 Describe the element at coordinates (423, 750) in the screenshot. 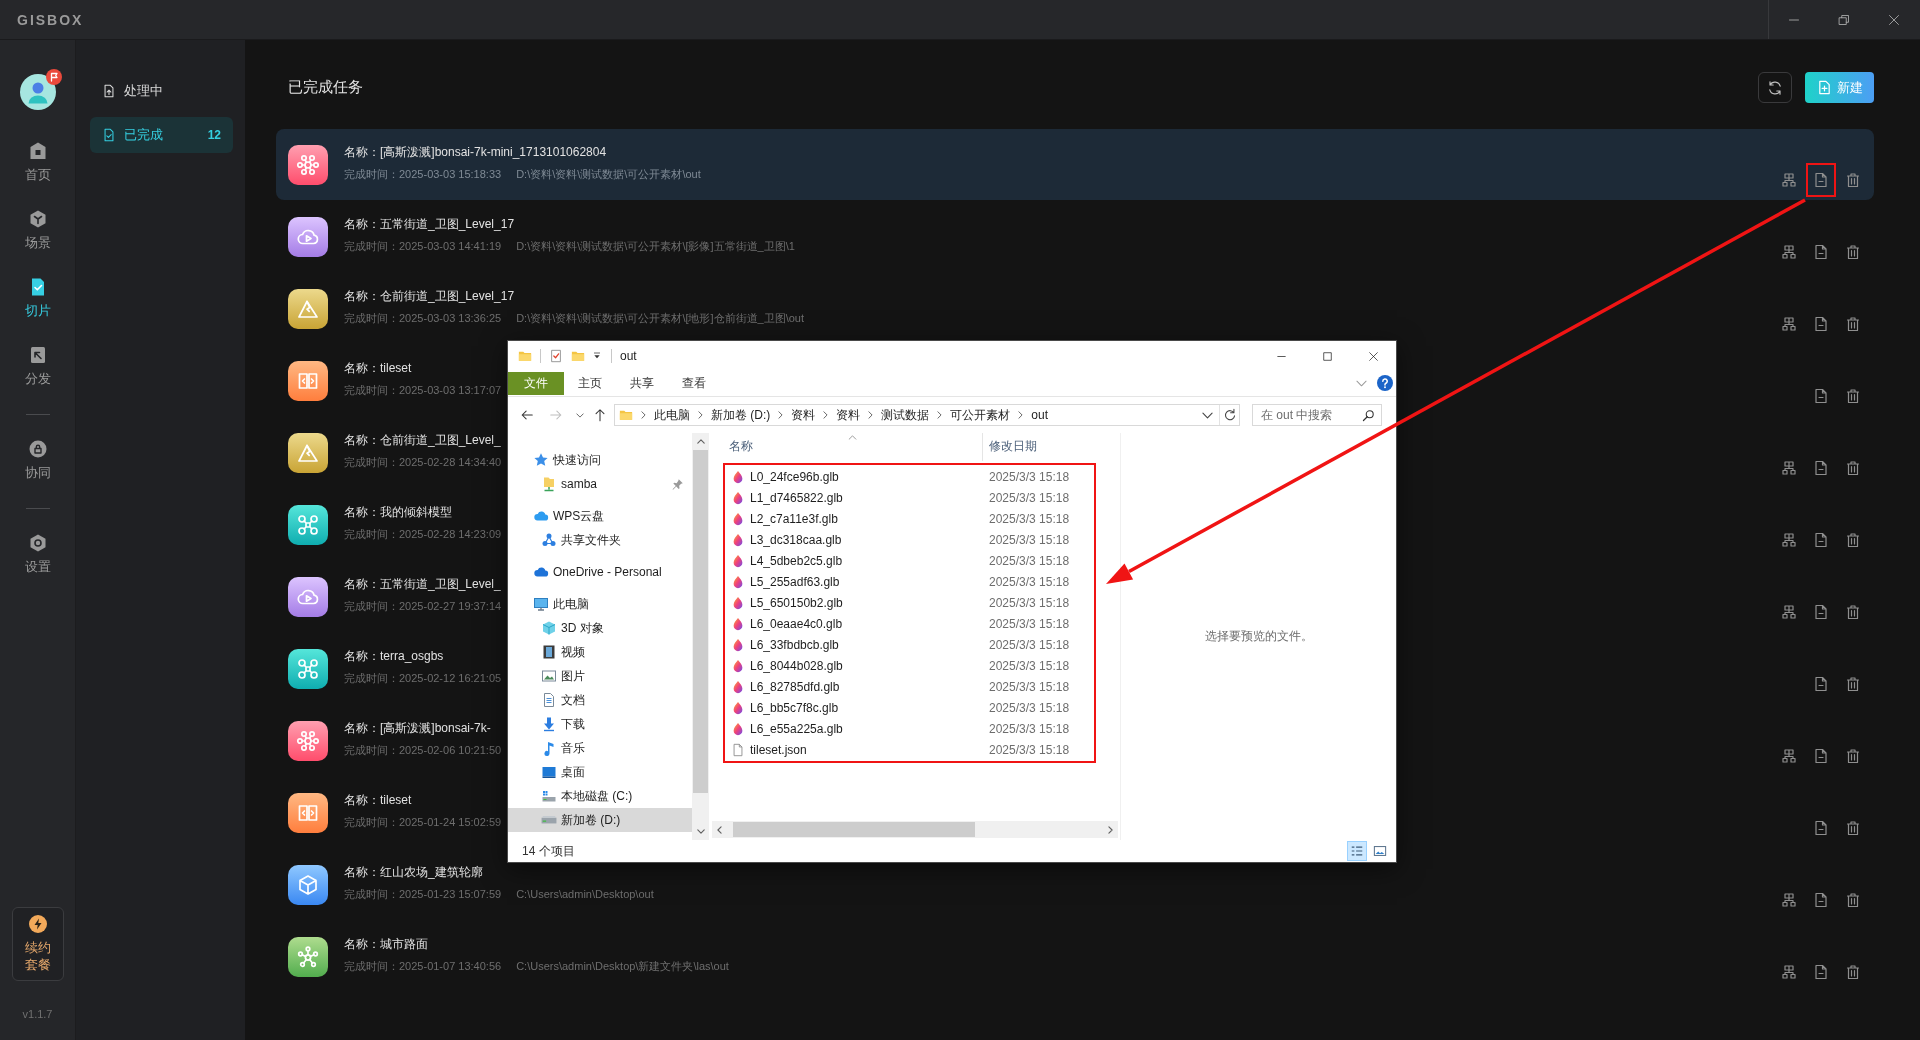

I see `finish-time: 完成时间：2025-02-06 10:21:50` at that location.